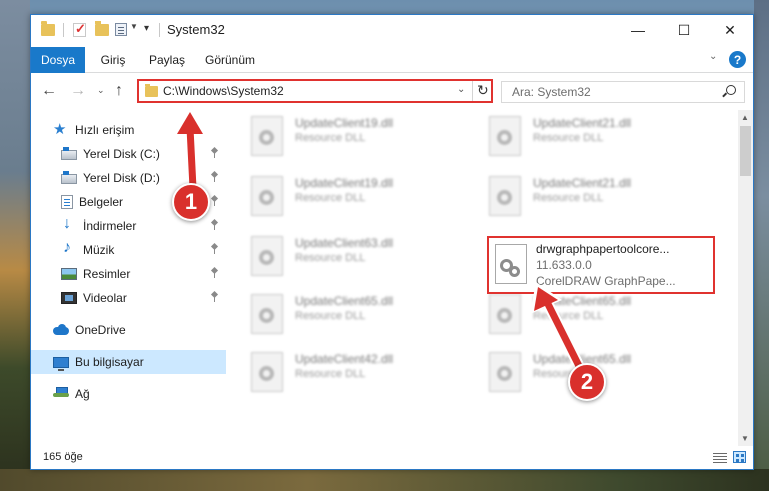 This screenshot has width=769, height=491. Describe the element at coordinates (623, 92) in the screenshot. I see `search-input: Ara: System32` at that location.